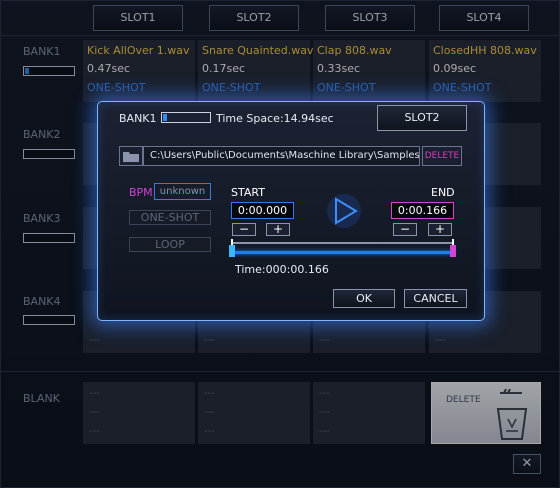  I want to click on cancel-button: CANCEL, so click(435, 298).